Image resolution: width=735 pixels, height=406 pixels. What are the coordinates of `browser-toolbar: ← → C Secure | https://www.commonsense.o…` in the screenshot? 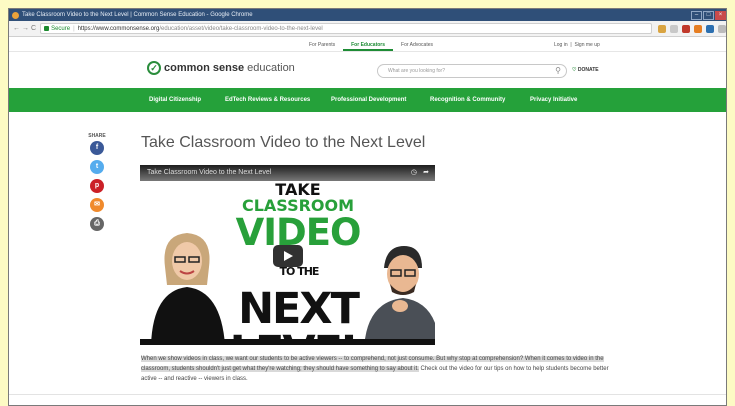 It's located at (367, 29).